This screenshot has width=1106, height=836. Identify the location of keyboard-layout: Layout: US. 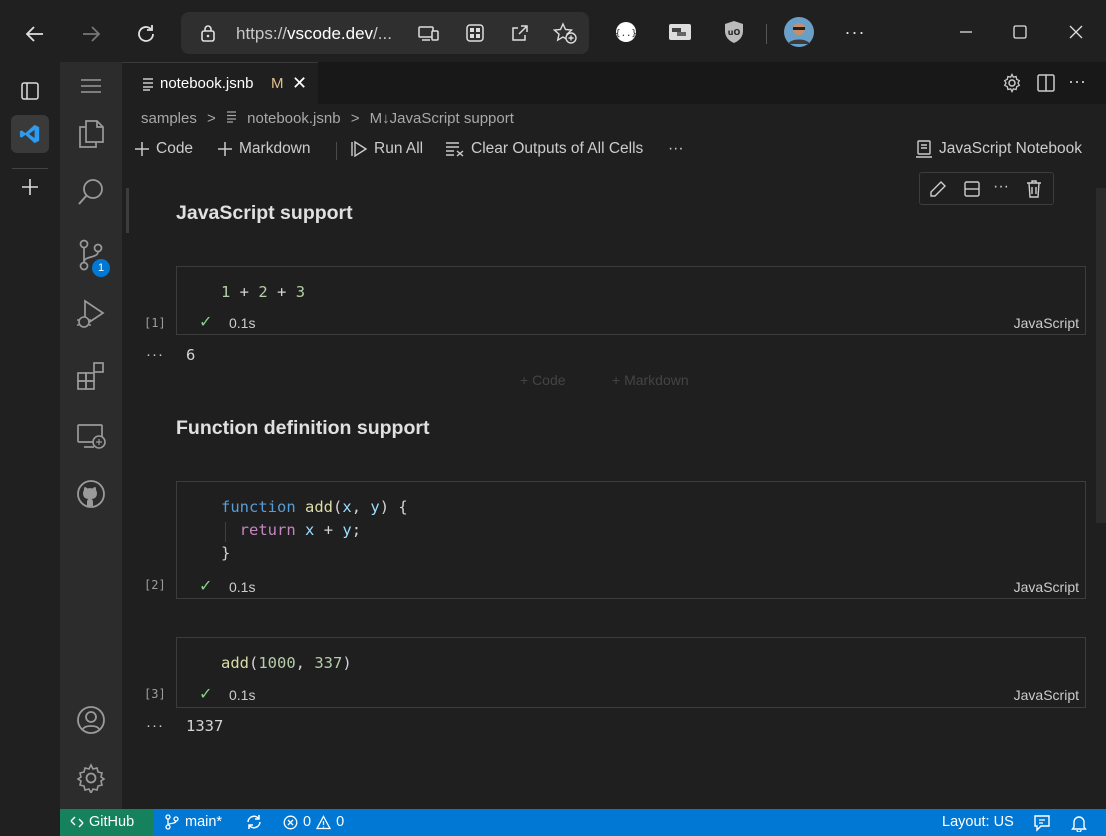
(978, 822).